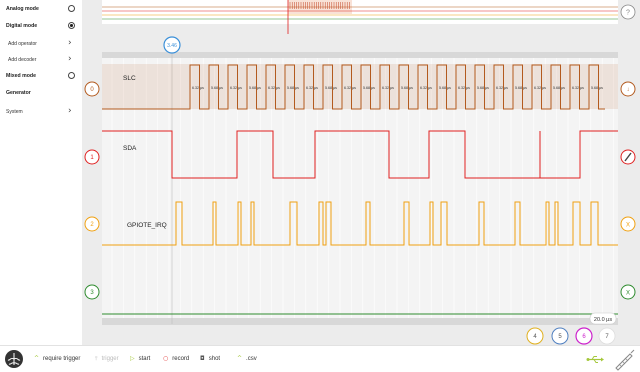 Image resolution: width=640 pixels, height=372 pixels. I want to click on channel-2-name: GPIOTE_IRQ, so click(147, 225).